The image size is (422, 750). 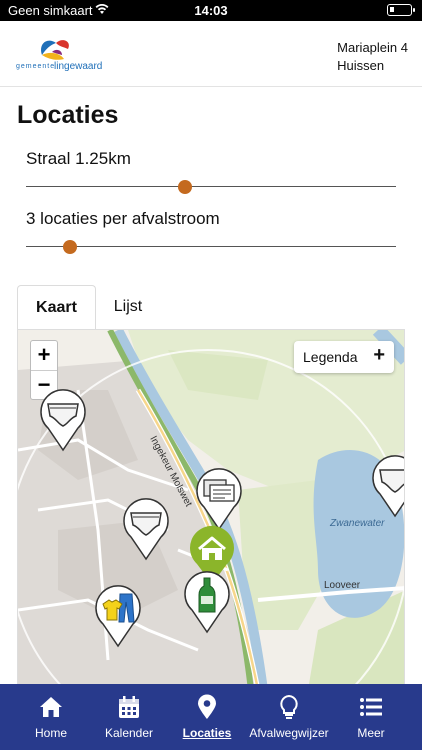 What do you see at coordinates (289, 733) in the screenshot?
I see `nav-afvalwegwijzer-label: Afvalwegwijzer` at bounding box center [289, 733].